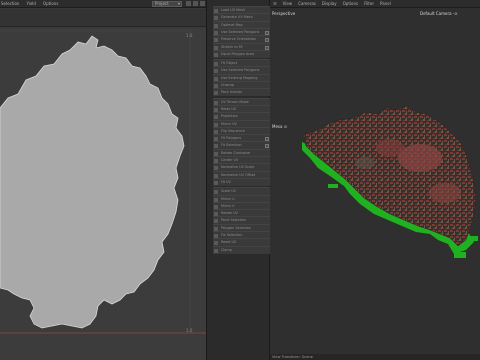 The image size is (480, 360). What do you see at coordinates (288, 3) in the screenshot?
I see `viewport-menu-view: View` at bounding box center [288, 3].